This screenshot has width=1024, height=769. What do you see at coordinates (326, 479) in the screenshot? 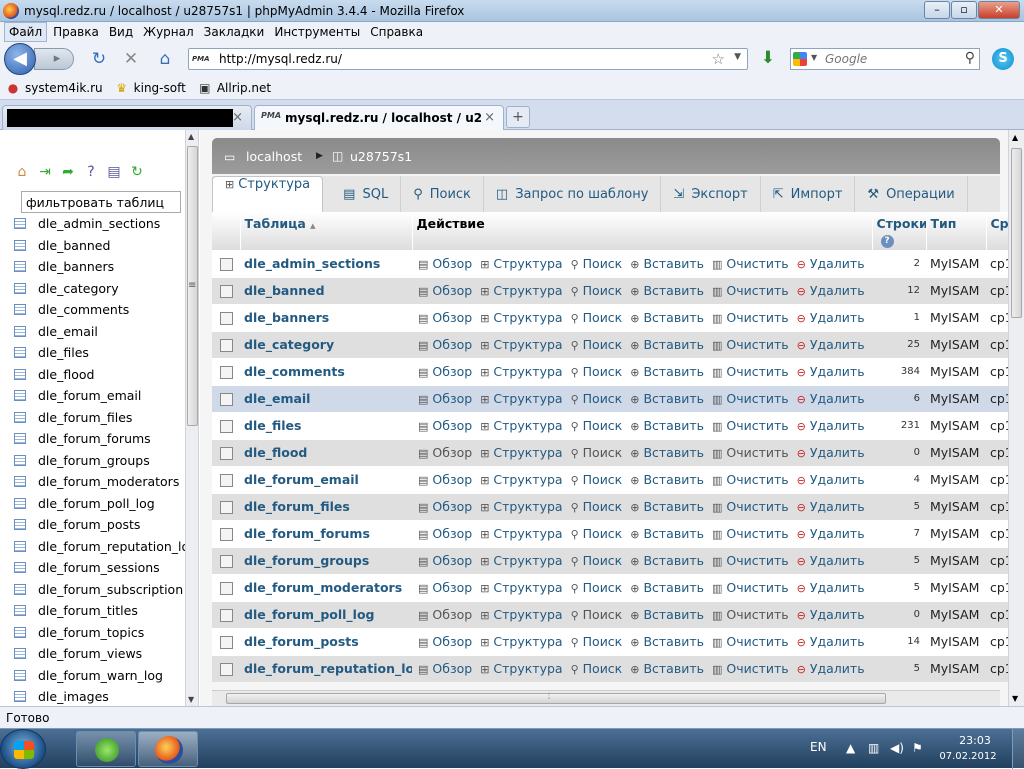
I see `table-name: dle_forum_email` at bounding box center [326, 479].